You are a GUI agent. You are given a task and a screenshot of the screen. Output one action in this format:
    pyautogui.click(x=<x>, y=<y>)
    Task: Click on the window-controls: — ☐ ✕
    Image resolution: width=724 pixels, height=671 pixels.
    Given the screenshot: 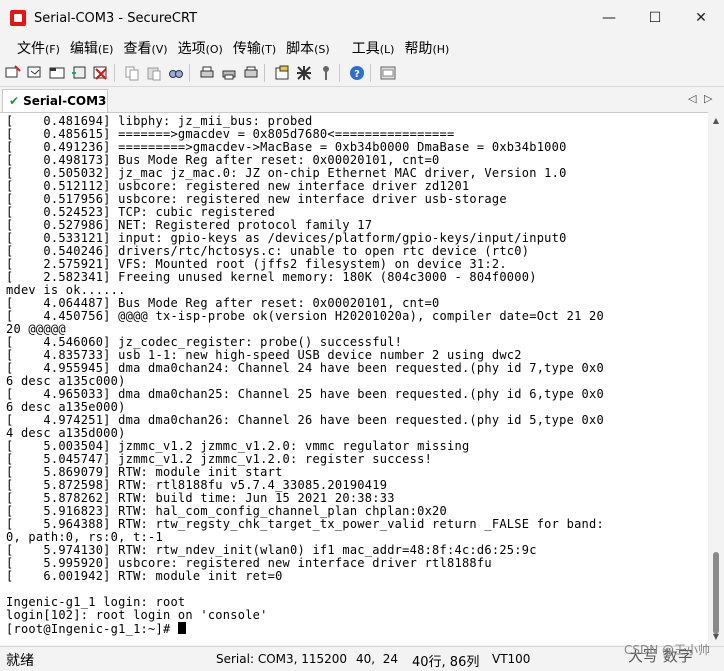 What is the action you would take?
    pyautogui.click(x=655, y=18)
    